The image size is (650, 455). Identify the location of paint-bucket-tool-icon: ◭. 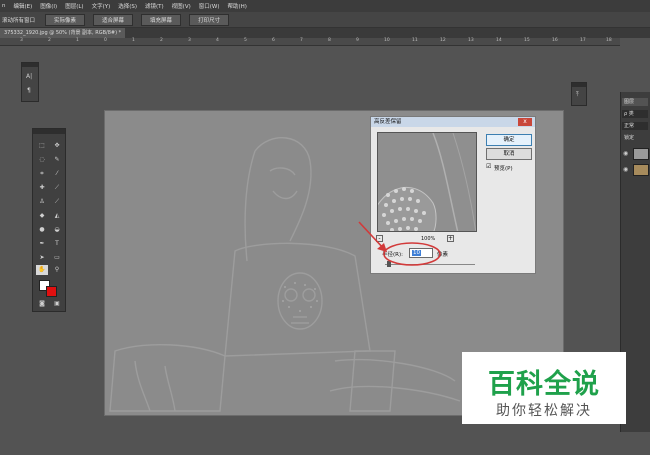
(57, 216).